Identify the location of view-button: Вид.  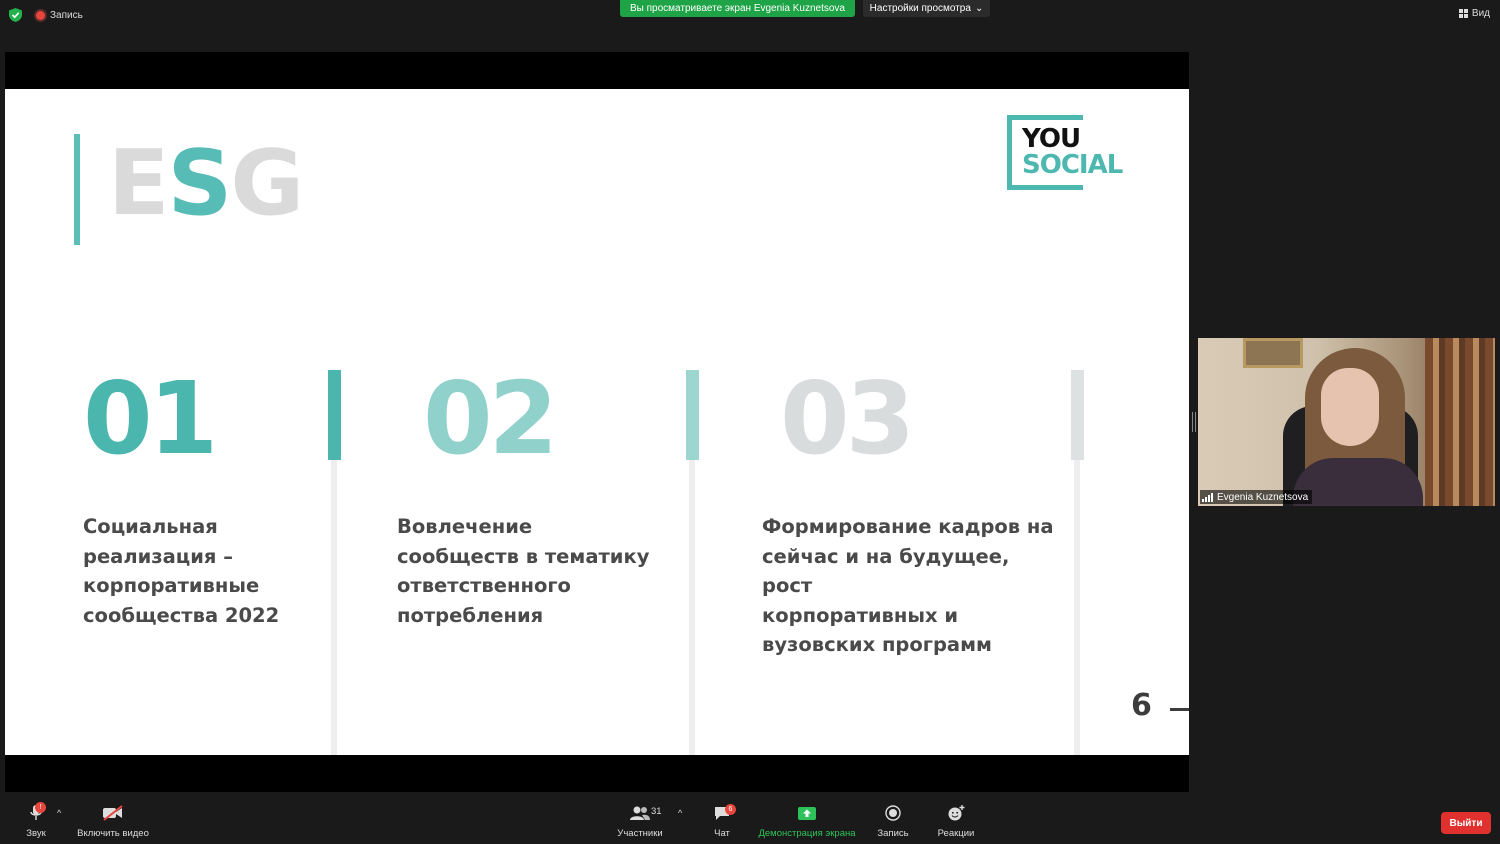
(1474, 13).